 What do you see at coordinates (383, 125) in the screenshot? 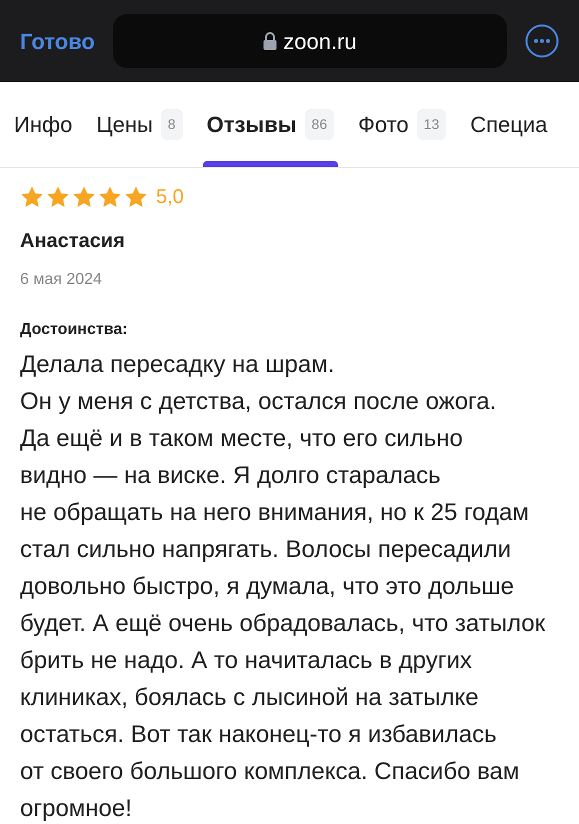
I see `tab-label: Фото` at bounding box center [383, 125].